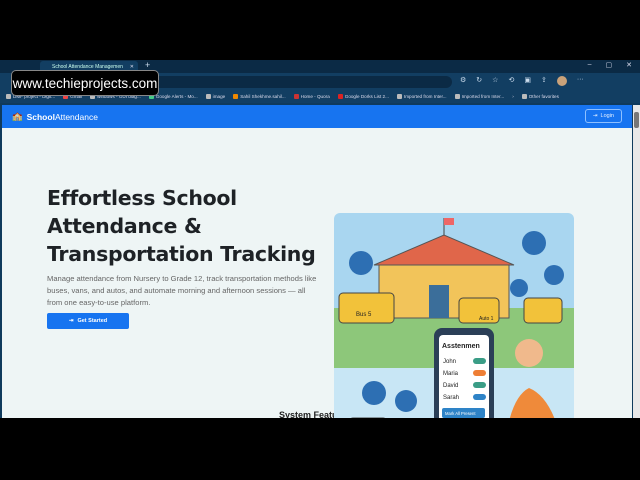 Image resolution: width=640 pixels, height=480 pixels. I want to click on minimize-icon: –, so click(590, 65).